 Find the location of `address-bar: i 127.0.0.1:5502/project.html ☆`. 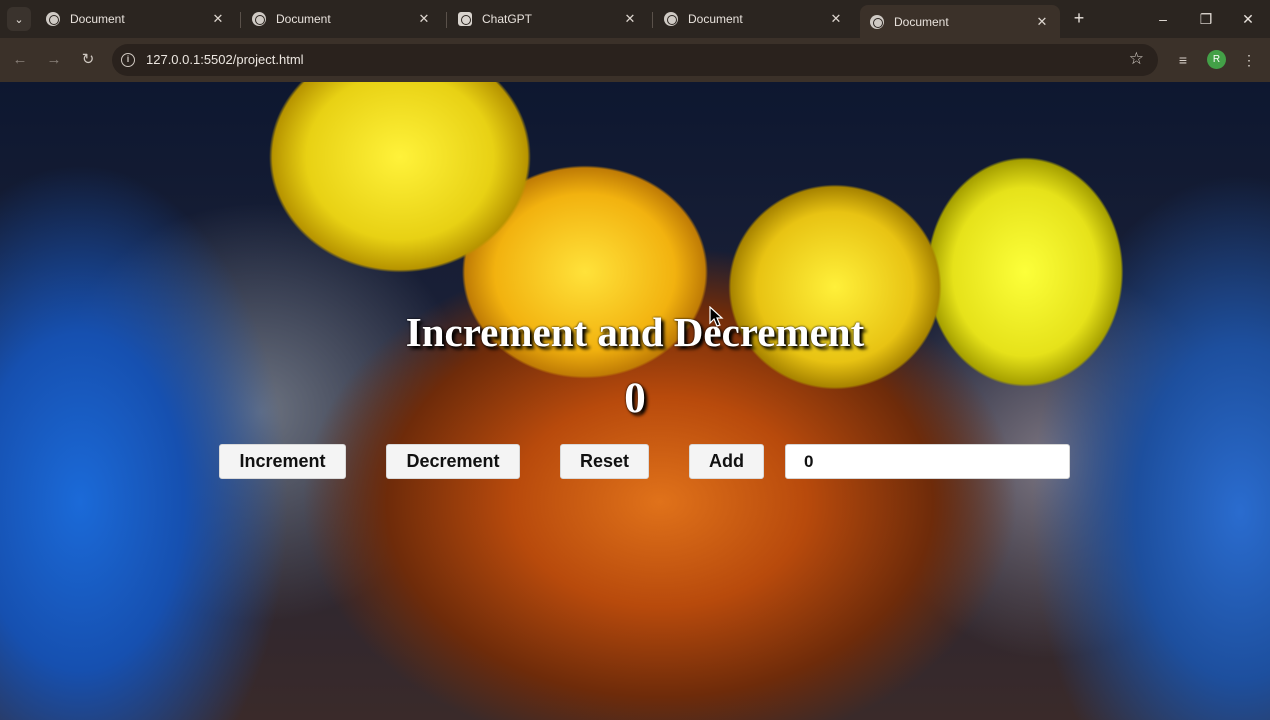

address-bar: i 127.0.0.1:5502/project.html ☆ is located at coordinates (635, 60).